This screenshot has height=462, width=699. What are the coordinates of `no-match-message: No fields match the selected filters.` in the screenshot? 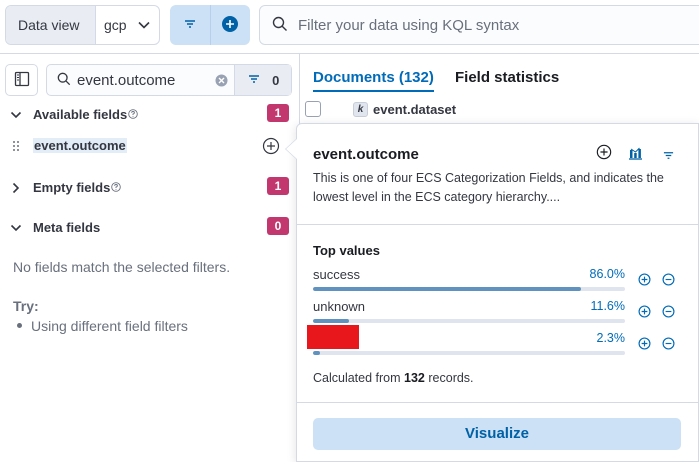 It's located at (122, 267).